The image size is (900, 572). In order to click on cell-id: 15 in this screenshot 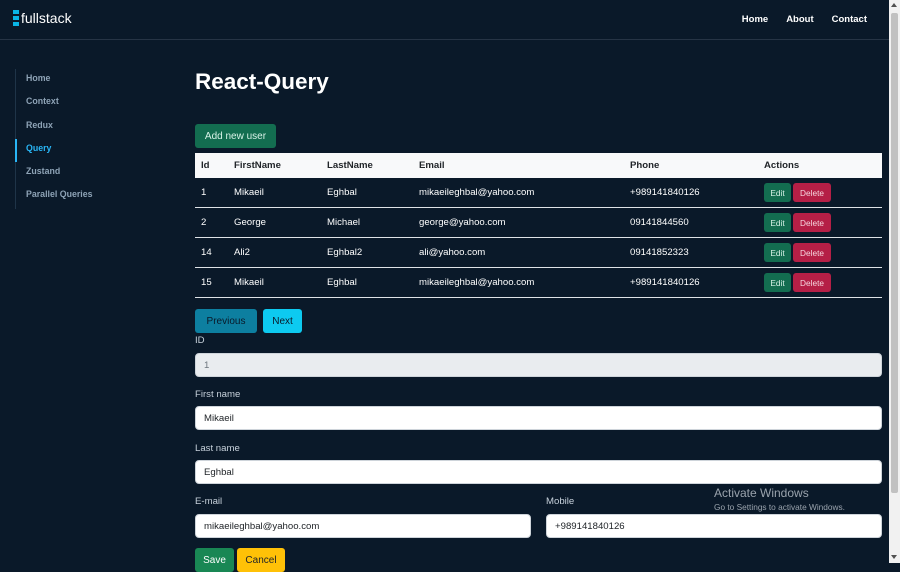, I will do `click(211, 282)`.